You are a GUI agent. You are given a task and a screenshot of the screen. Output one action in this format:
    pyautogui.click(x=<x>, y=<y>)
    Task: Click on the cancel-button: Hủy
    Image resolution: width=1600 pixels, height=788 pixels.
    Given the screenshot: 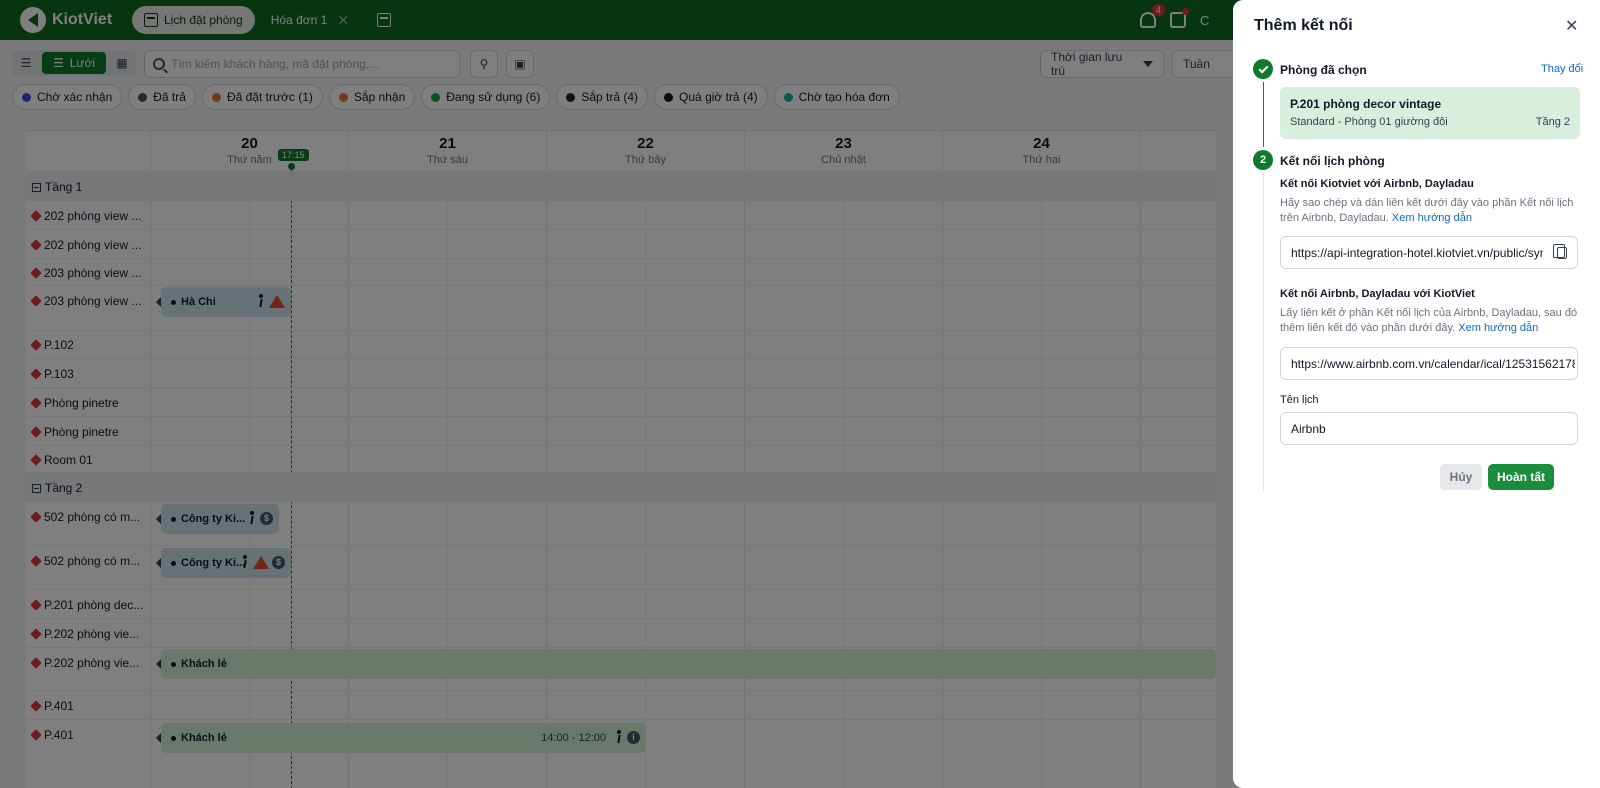 What is the action you would take?
    pyautogui.click(x=1461, y=477)
    